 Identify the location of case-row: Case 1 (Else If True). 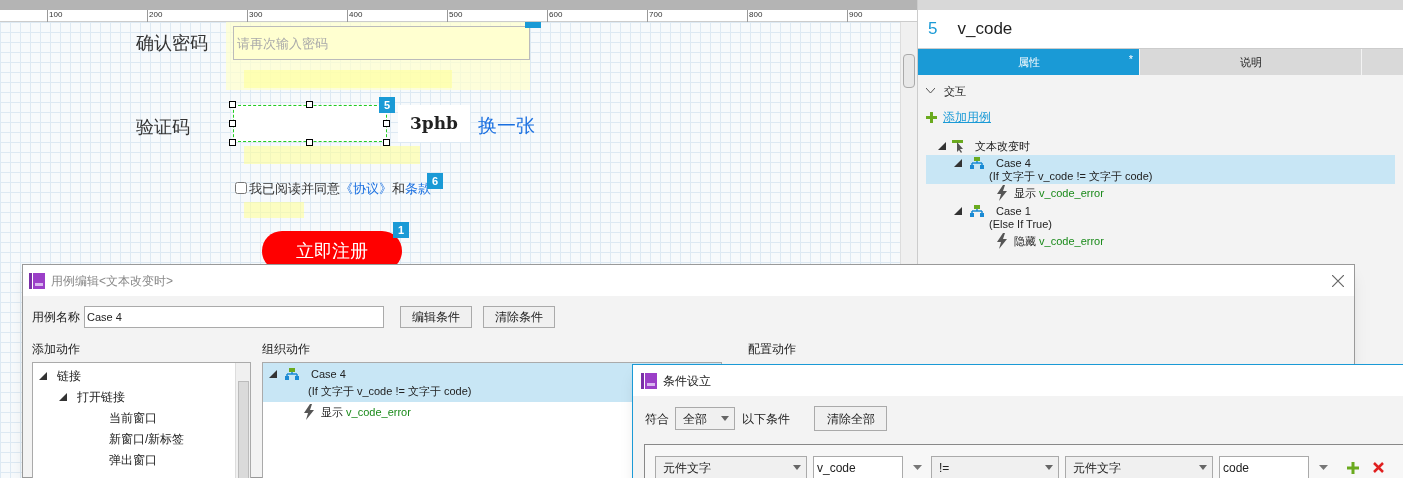
(1160, 217).